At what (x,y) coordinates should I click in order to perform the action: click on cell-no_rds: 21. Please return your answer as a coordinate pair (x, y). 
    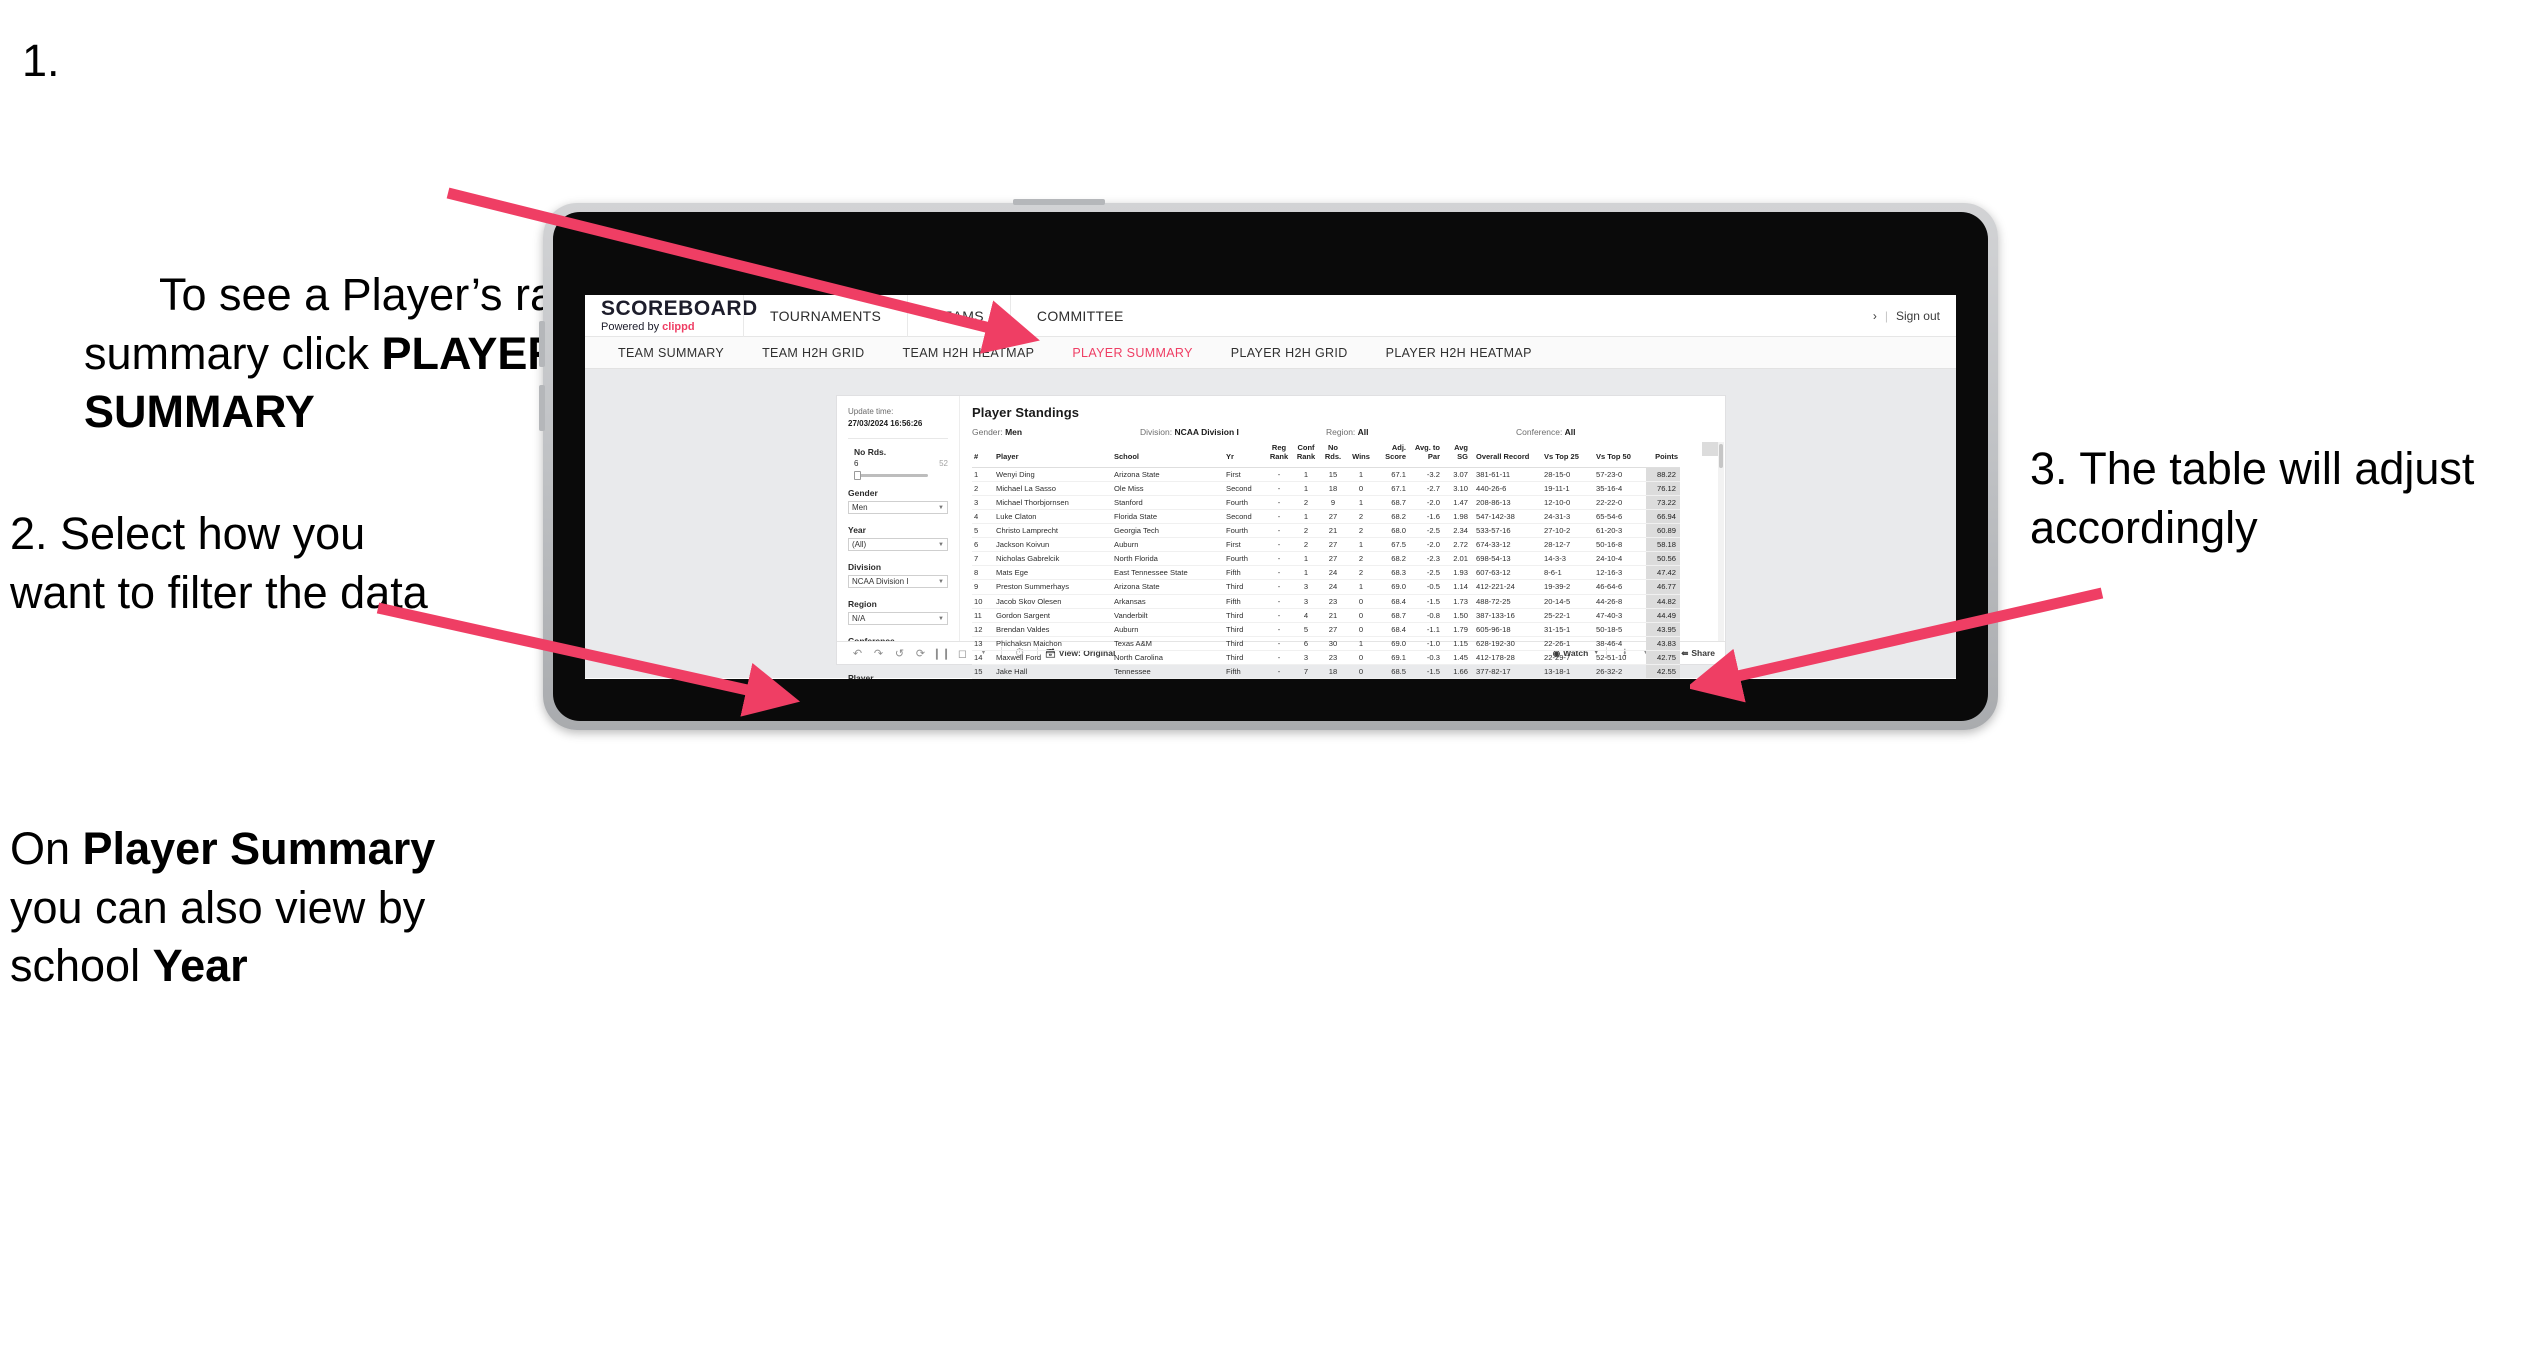
    Looking at the image, I should click on (1333, 531).